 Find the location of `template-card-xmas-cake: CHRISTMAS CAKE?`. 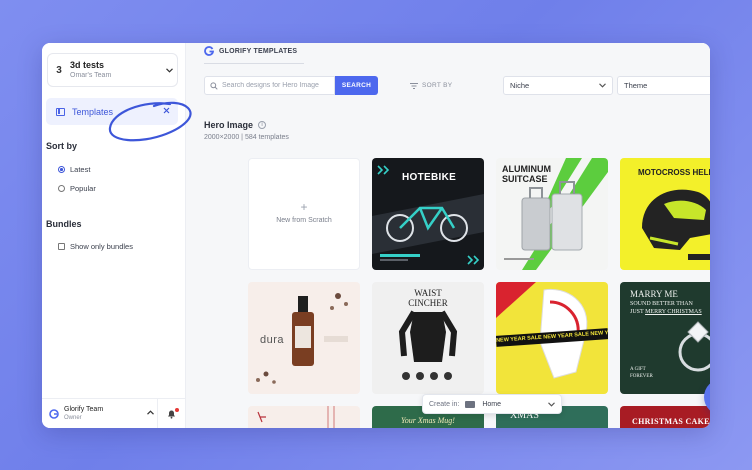

template-card-xmas-cake: CHRISTMAS CAKE? is located at coordinates (665, 417).